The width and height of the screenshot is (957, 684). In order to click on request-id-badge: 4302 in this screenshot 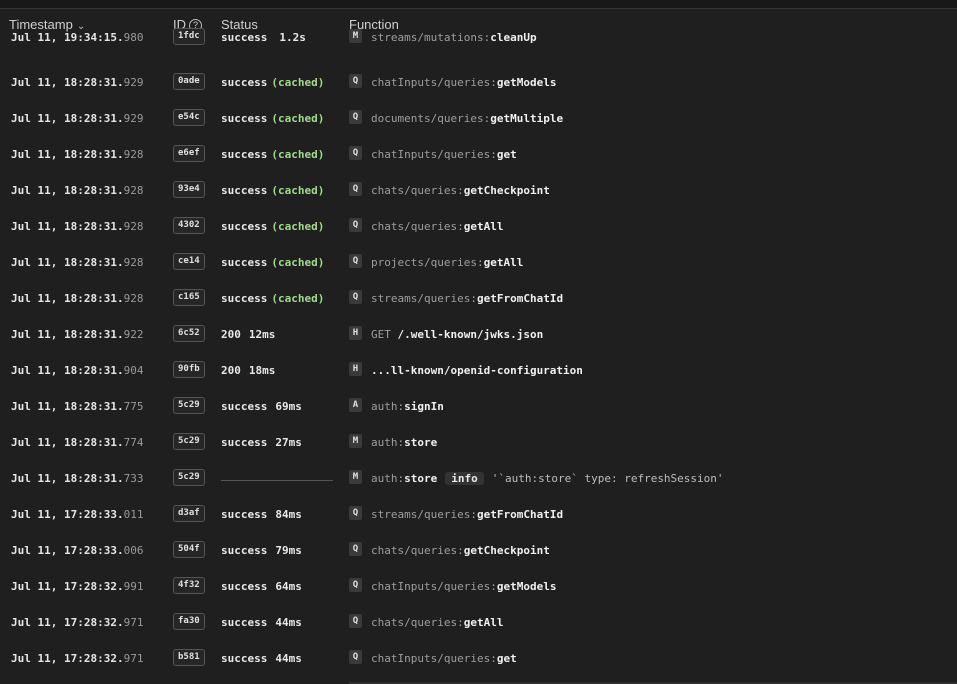, I will do `click(189, 225)`.